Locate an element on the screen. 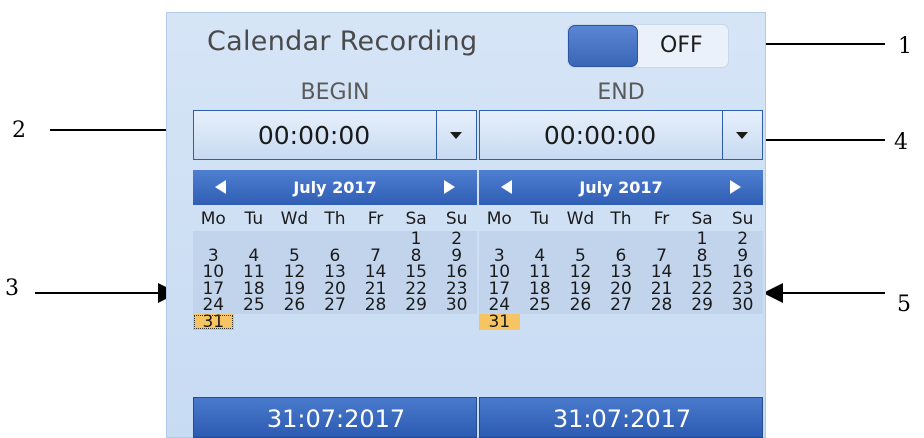 This screenshot has height=438, width=924. end-time-picker: 00:00:00 is located at coordinates (621, 135).